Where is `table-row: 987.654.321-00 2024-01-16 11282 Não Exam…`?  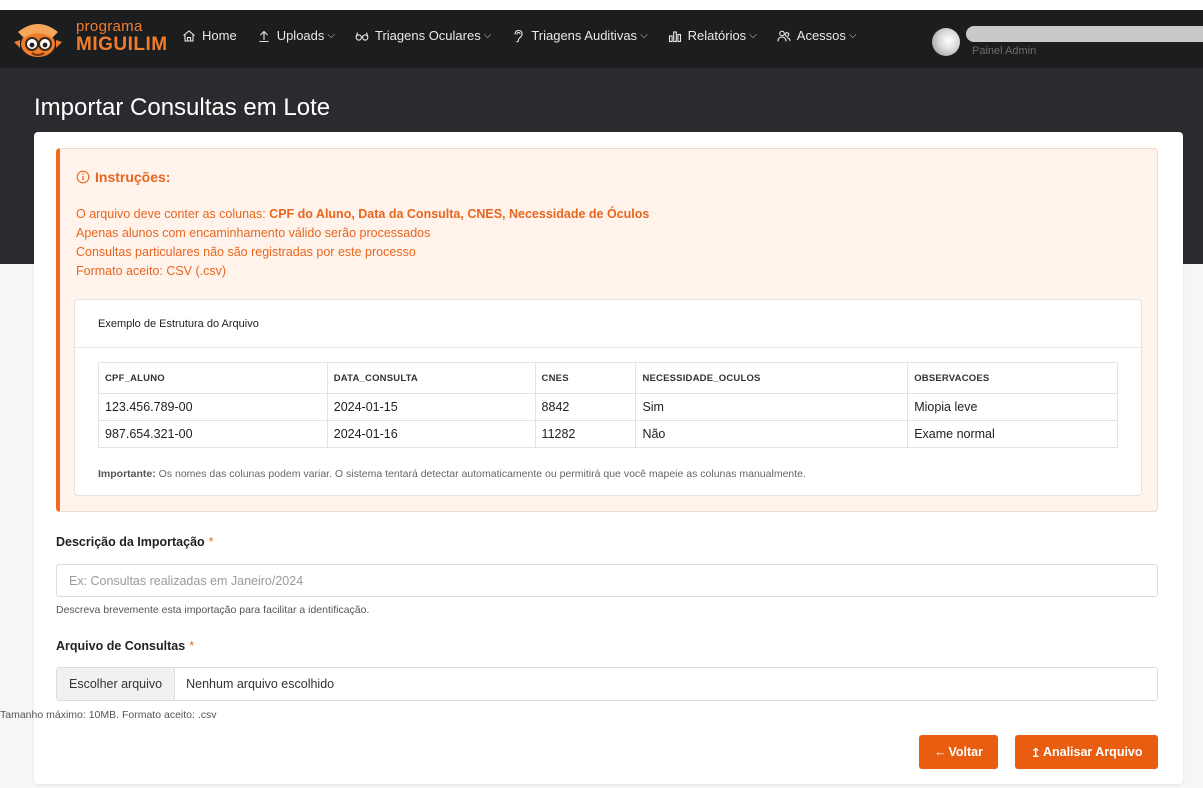
table-row: 987.654.321-00 2024-01-16 11282 Não Exam… is located at coordinates (608, 434).